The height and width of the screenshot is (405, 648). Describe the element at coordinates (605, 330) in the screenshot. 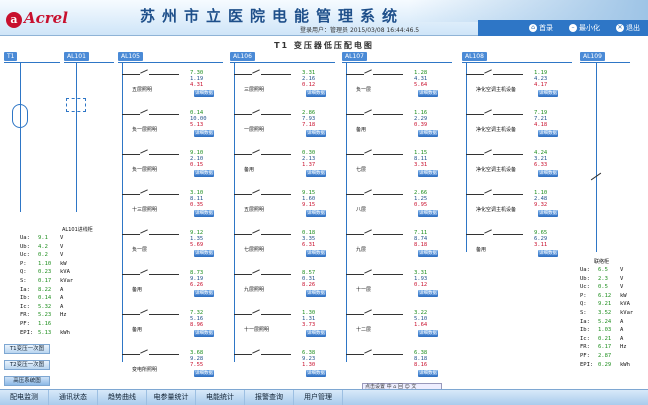

I see `param-v: 1.03` at that location.